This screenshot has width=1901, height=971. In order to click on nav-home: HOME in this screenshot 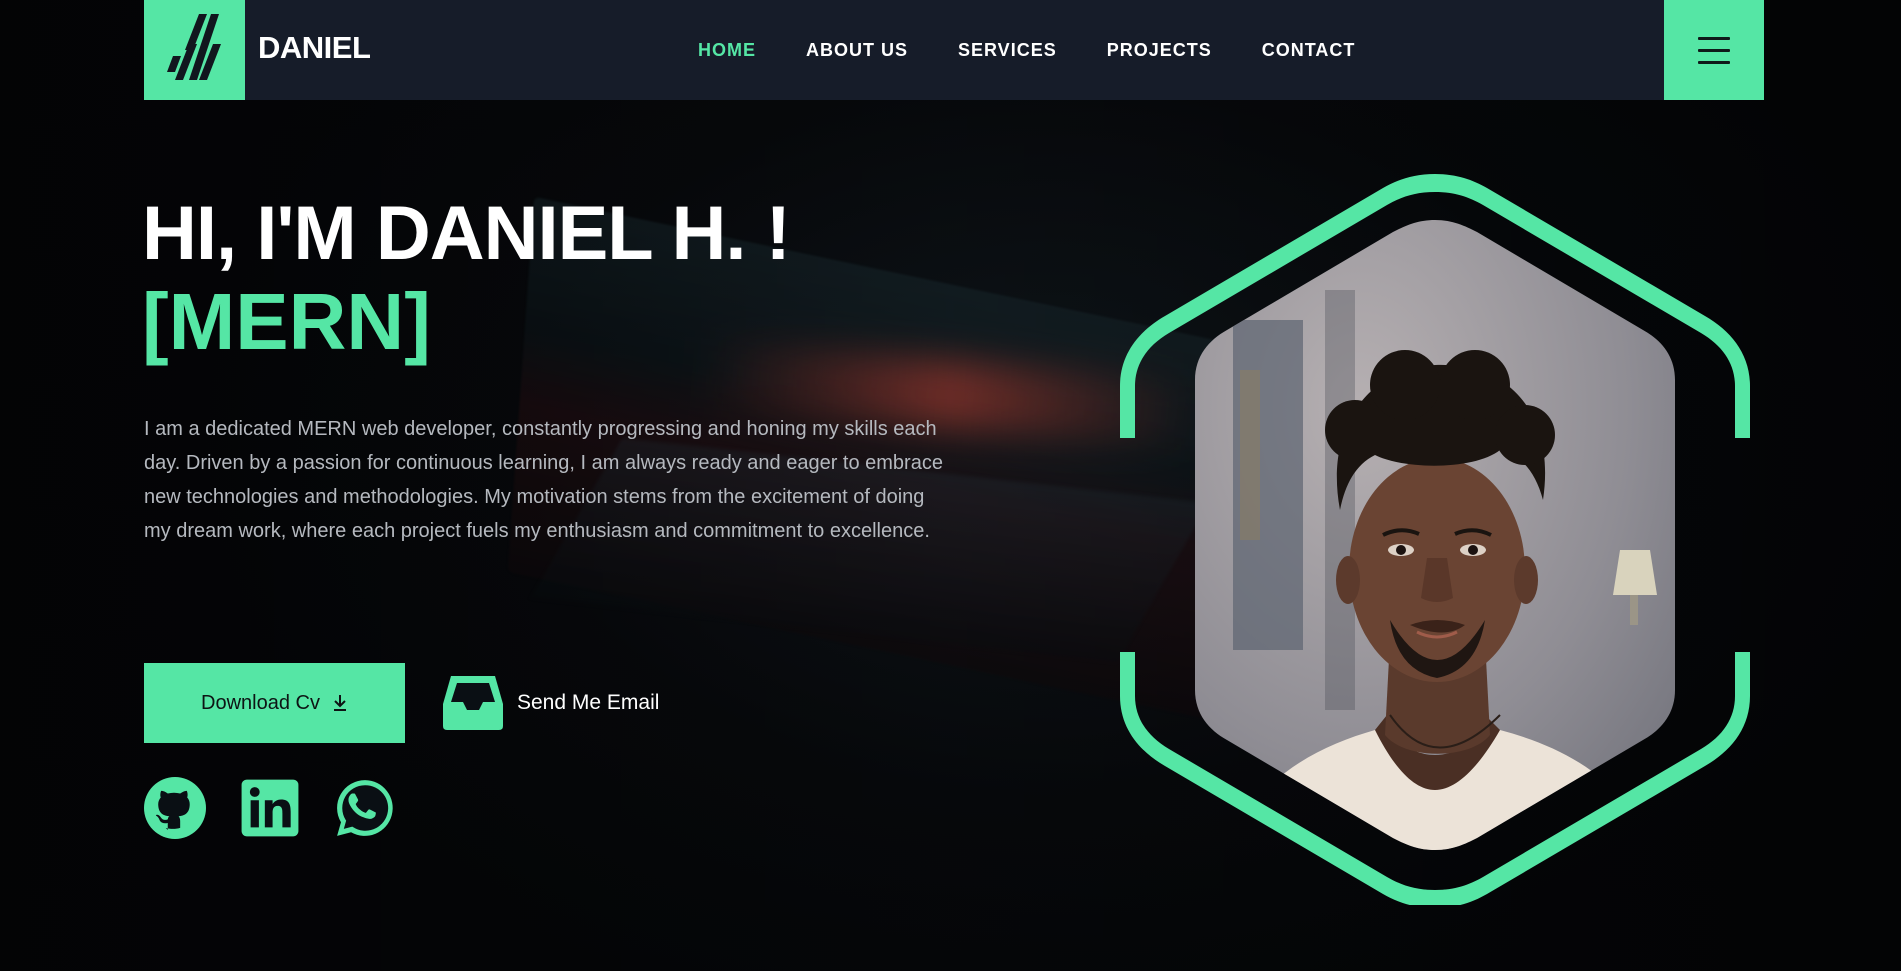, I will do `click(727, 50)`.